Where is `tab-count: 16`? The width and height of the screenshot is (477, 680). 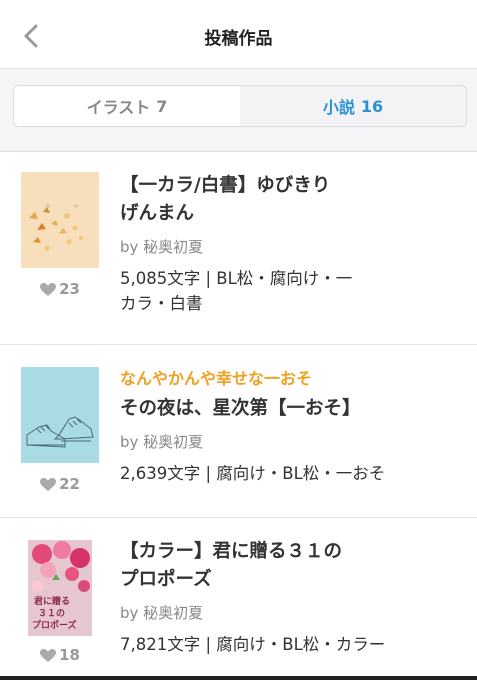
tab-count: 16 is located at coordinates (372, 106).